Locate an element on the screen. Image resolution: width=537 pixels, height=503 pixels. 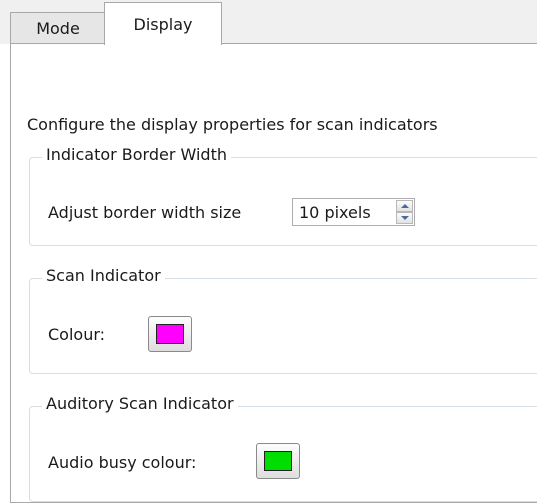
spin-buttons is located at coordinates (404, 212).